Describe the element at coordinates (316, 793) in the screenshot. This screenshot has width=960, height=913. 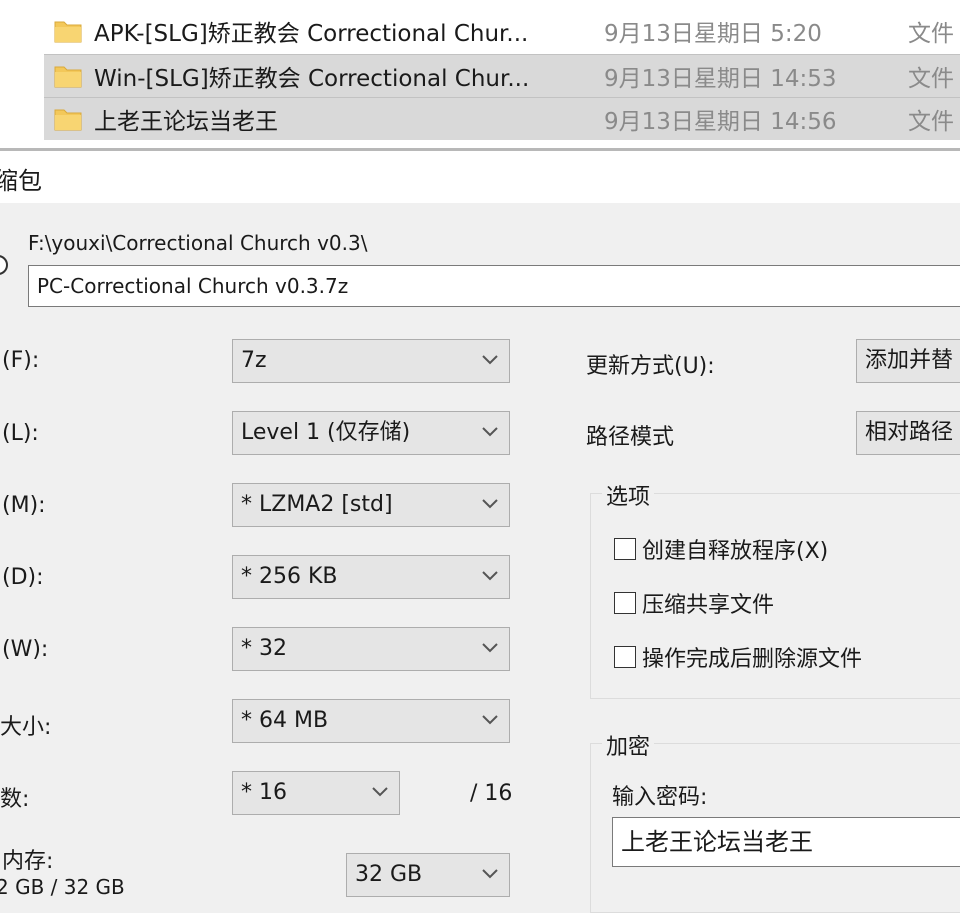
I see `threads-select: * 16` at that location.